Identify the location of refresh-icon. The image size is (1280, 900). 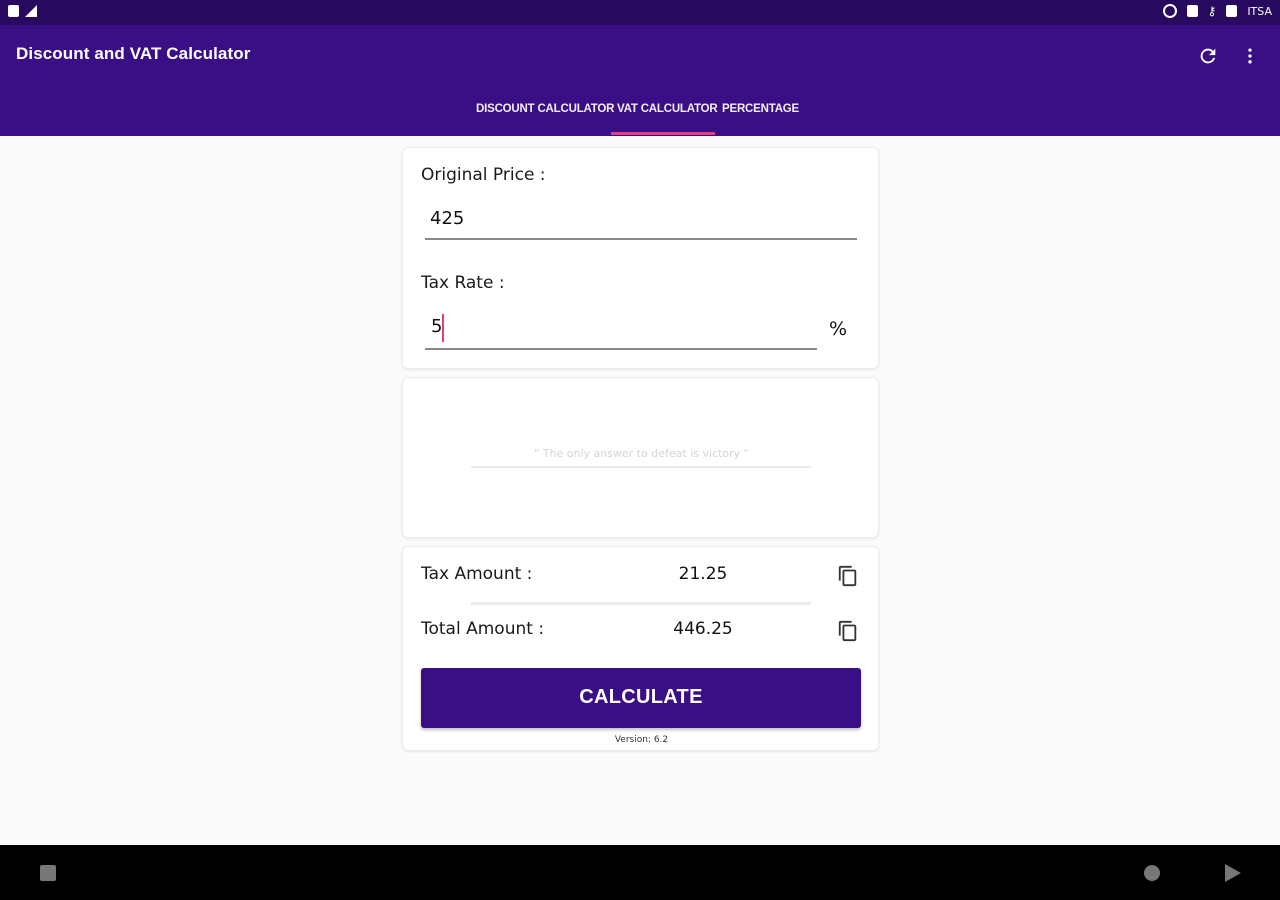
(1208, 56).